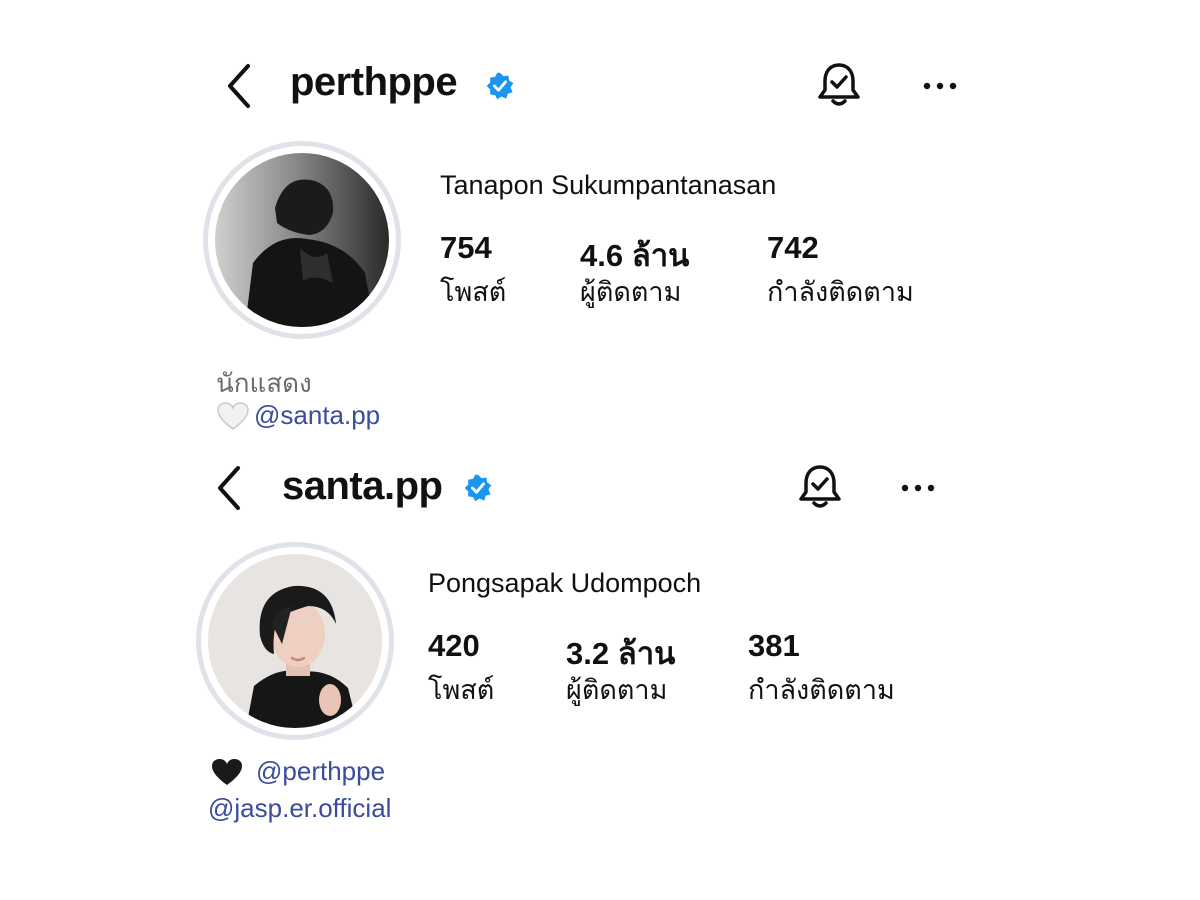 This screenshot has height=900, width=1200. What do you see at coordinates (320, 771) in the screenshot?
I see `mention-link: @perthppe` at bounding box center [320, 771].